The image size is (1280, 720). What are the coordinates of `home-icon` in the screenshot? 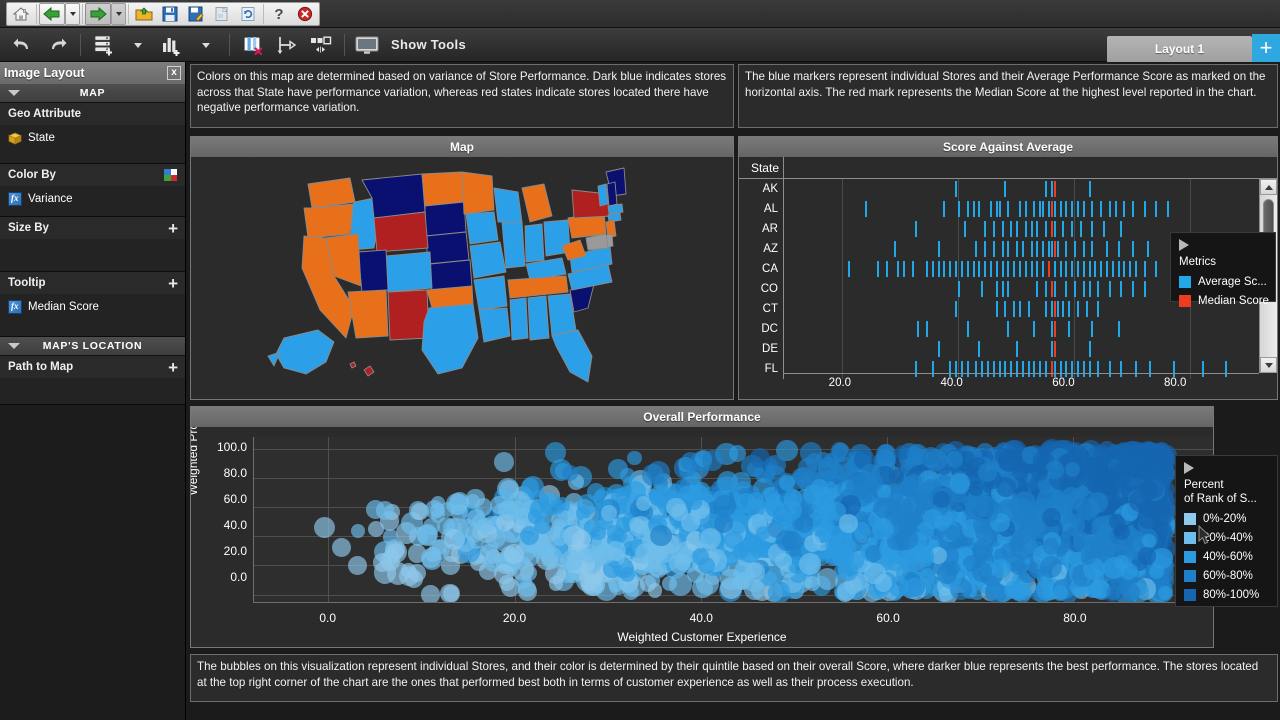 It's located at (21, 14).